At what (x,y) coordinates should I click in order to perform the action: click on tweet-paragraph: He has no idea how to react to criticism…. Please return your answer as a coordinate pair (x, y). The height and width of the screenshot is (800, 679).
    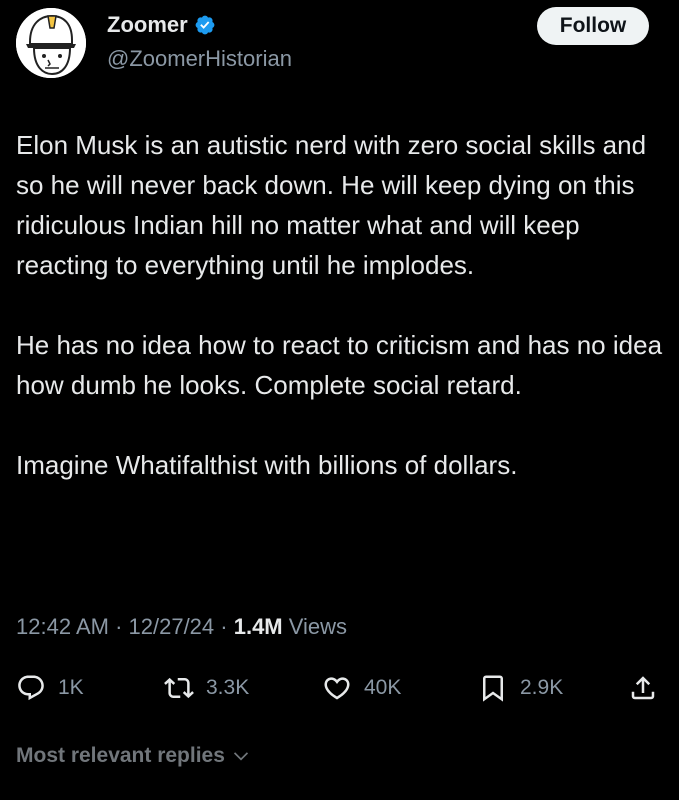
    Looking at the image, I should click on (339, 365).